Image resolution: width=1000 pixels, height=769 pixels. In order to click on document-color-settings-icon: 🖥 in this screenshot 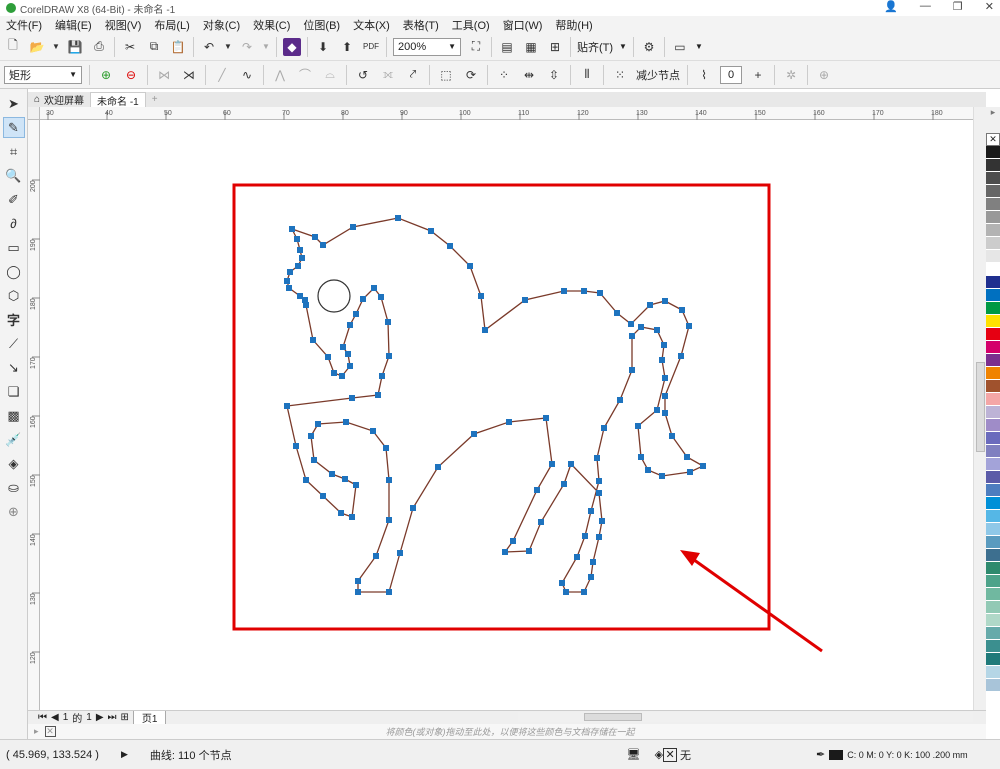, I will do `click(634, 754)`.